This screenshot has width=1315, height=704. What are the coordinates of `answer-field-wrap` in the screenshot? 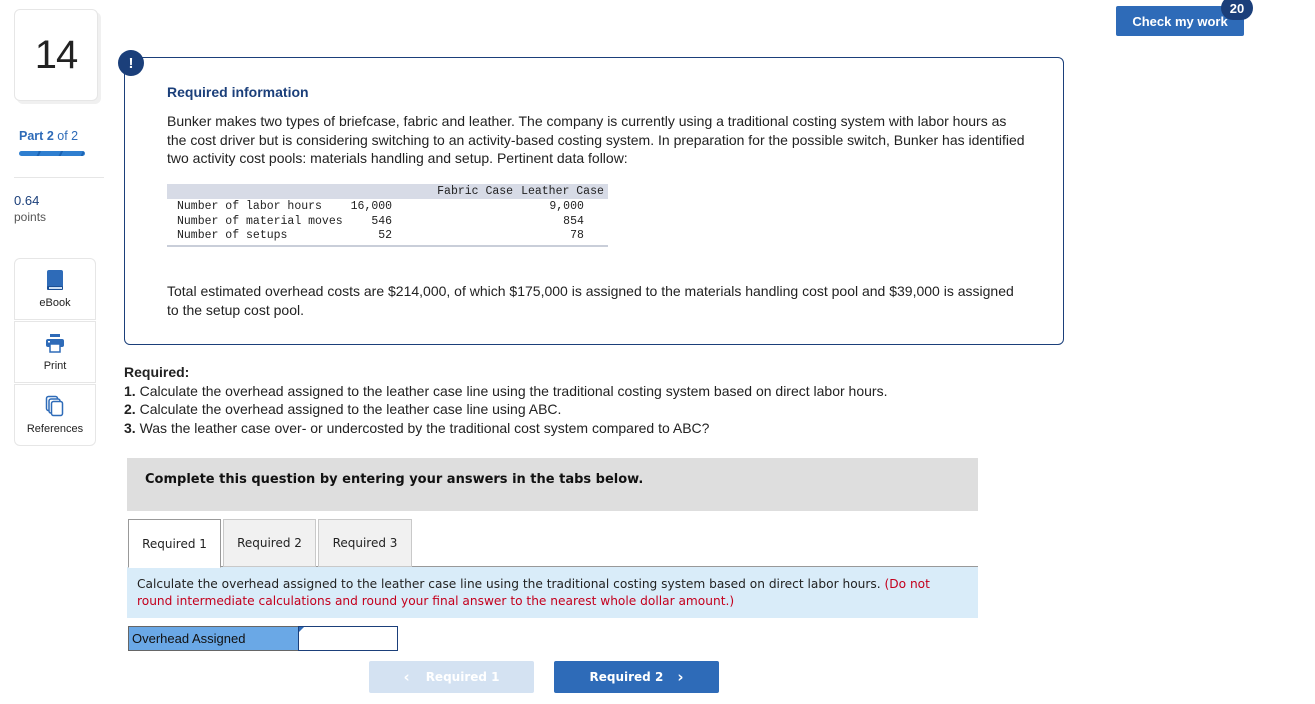 It's located at (348, 638).